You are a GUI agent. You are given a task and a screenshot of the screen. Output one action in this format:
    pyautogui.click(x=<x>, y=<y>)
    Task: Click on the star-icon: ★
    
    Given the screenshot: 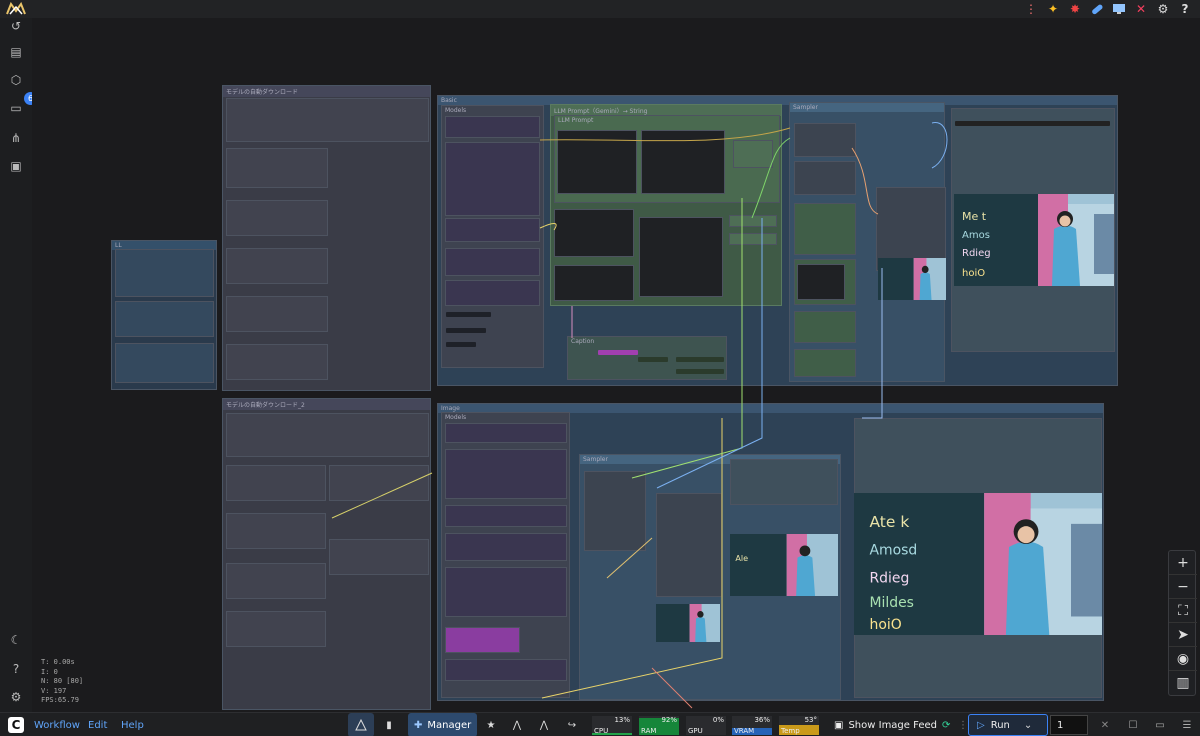 What is the action you would take?
    pyautogui.click(x=491, y=724)
    